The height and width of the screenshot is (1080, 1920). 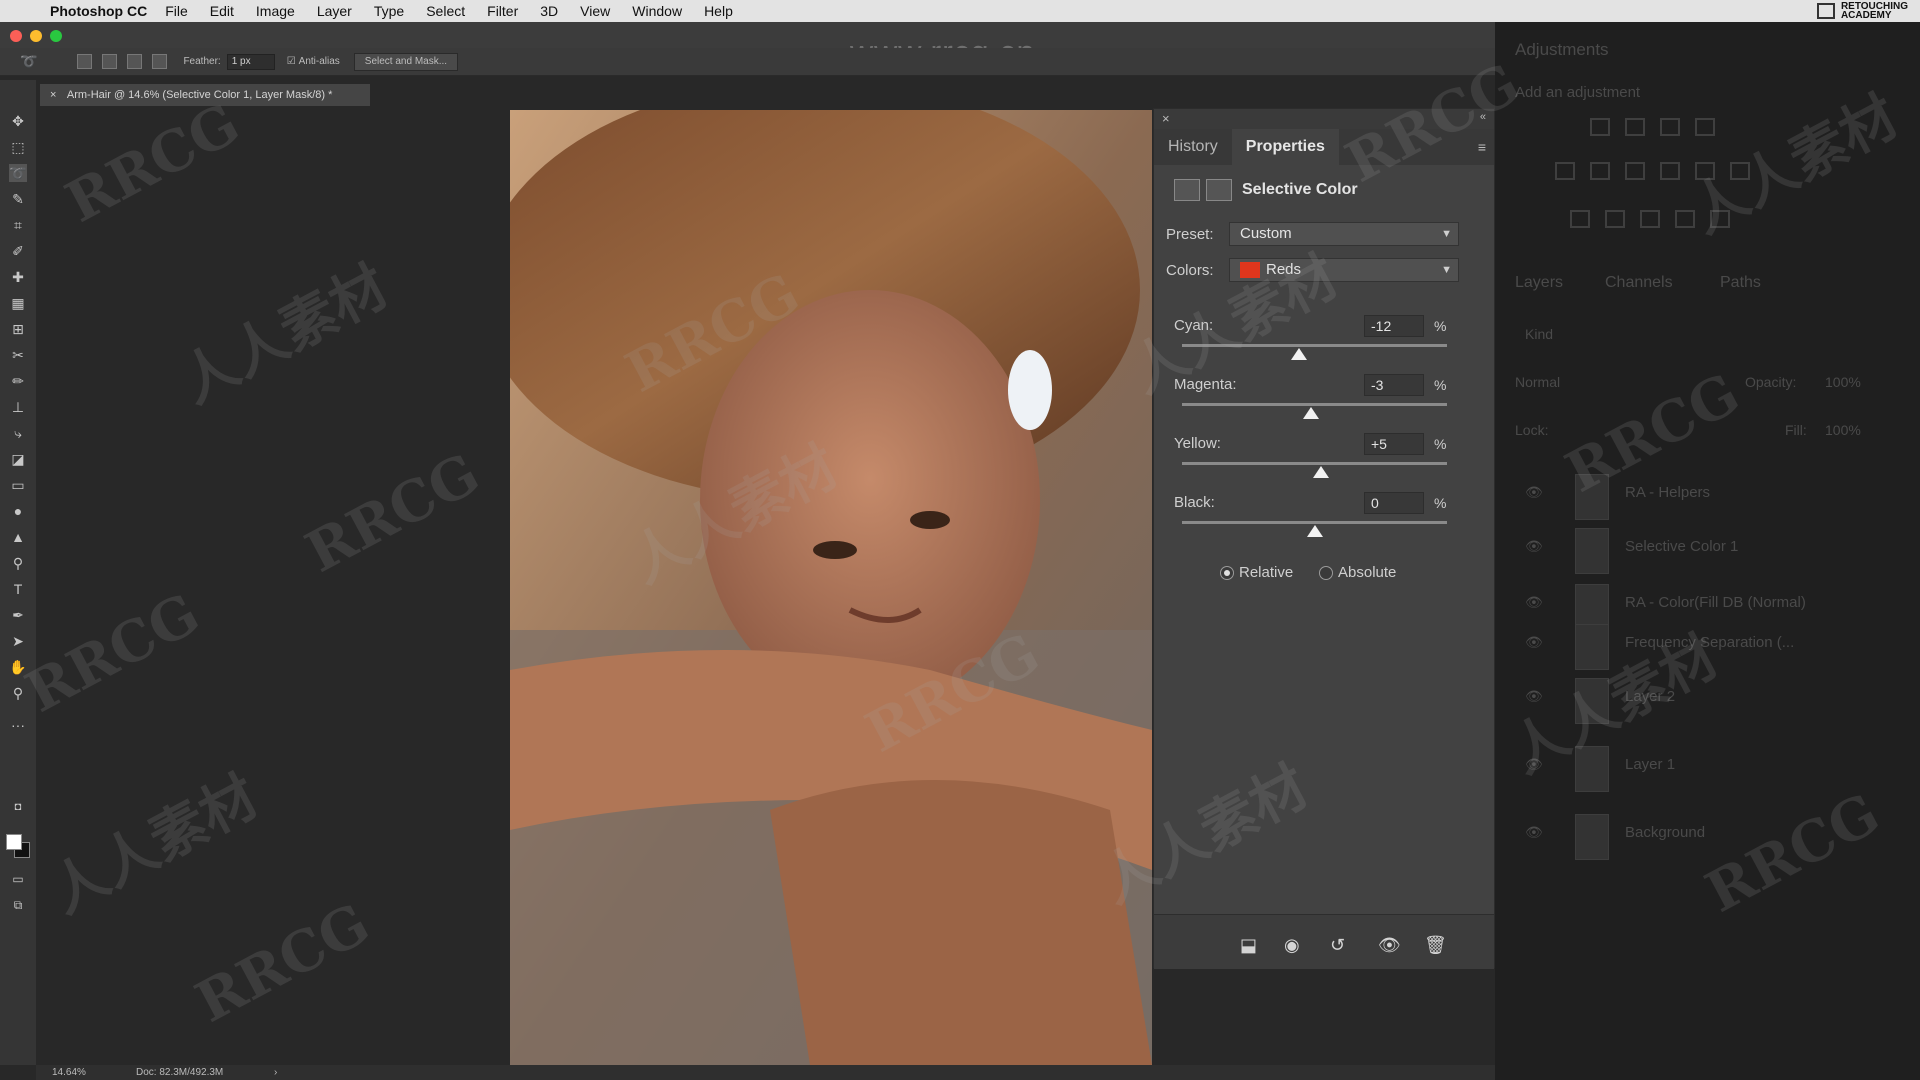 I want to click on bw-icon, so click(x=1670, y=171).